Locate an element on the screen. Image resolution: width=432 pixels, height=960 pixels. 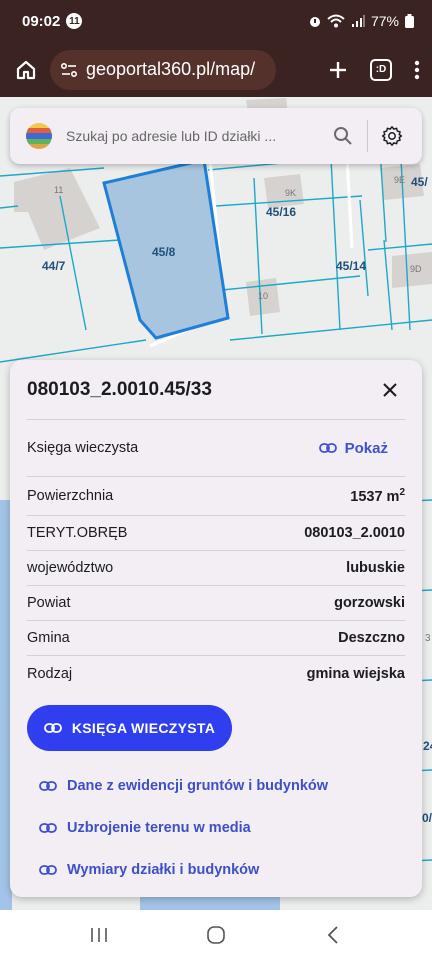
address-bar: geoportal360.pl/map/ is located at coordinates (163, 69).